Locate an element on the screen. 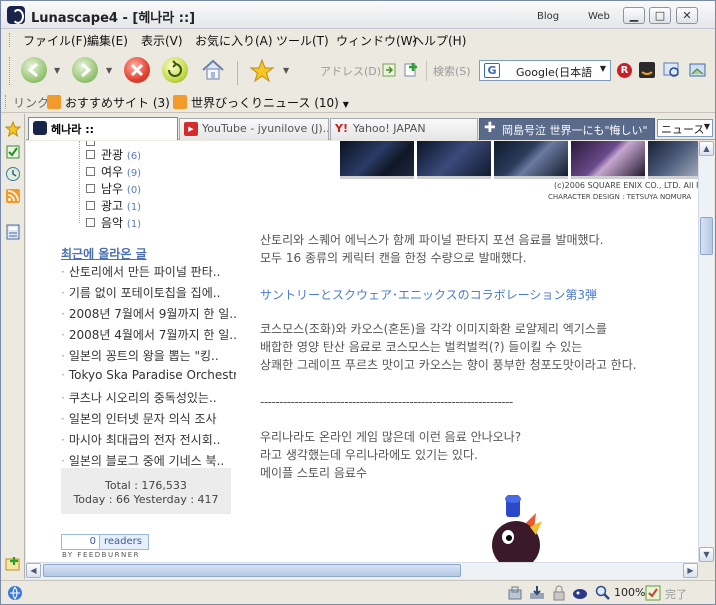  menu-tools: ツール(T) is located at coordinates (302, 40).